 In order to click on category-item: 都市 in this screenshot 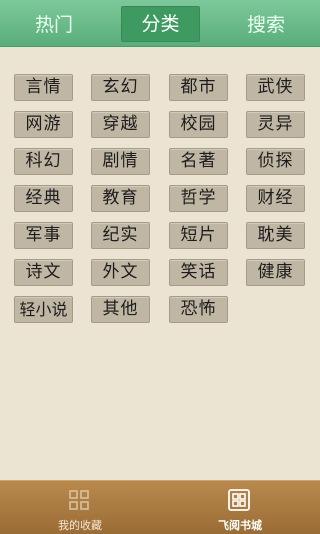, I will do `click(198, 87)`.